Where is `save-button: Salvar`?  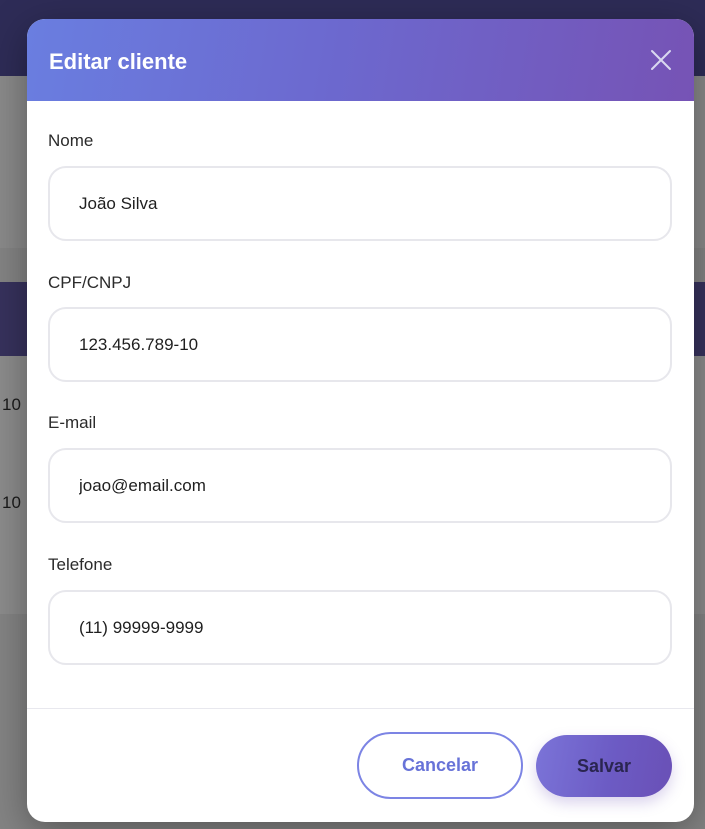
save-button: Salvar is located at coordinates (604, 766).